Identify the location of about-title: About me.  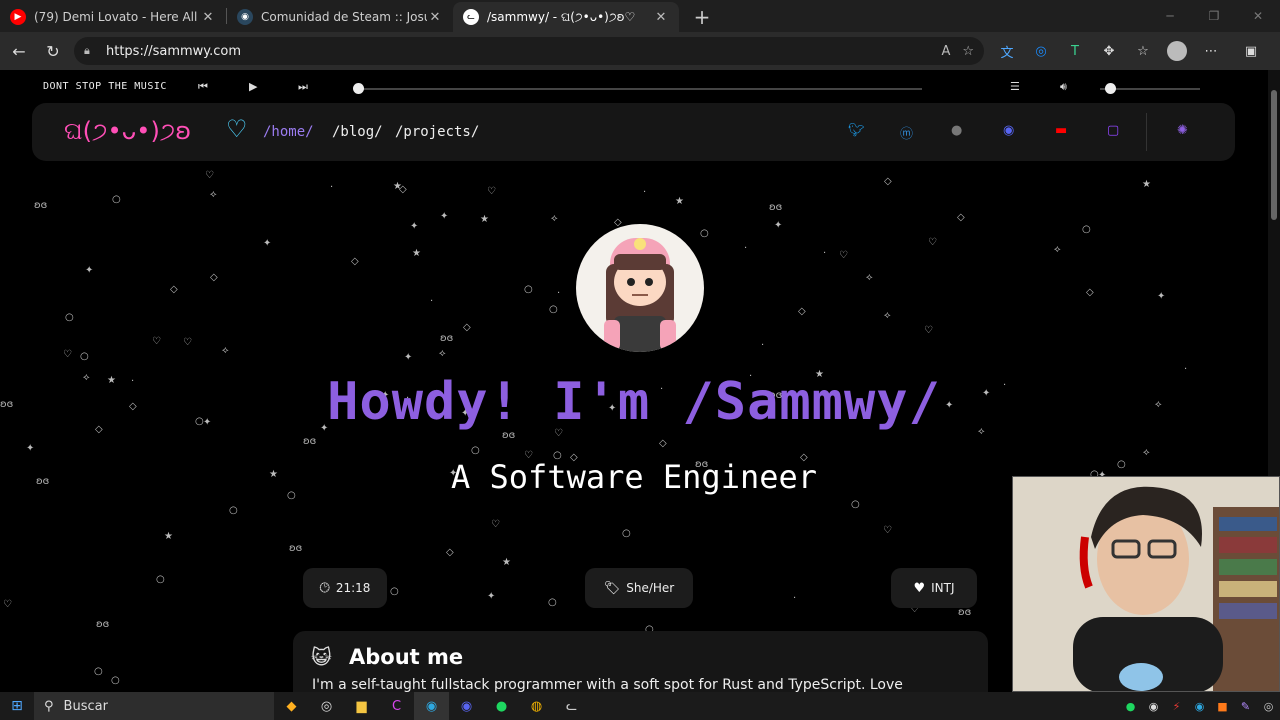
(406, 657).